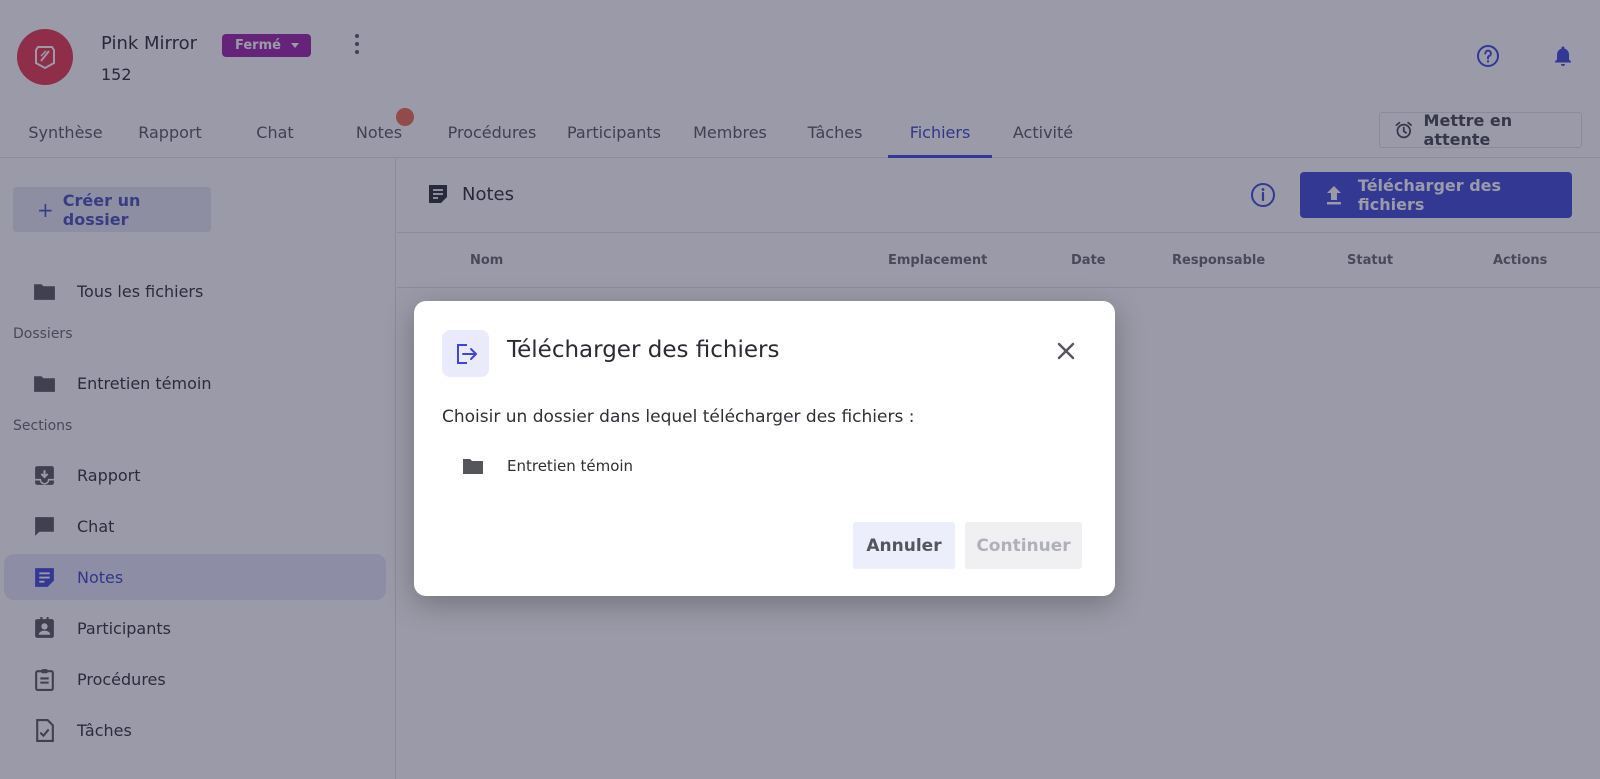  I want to click on folder-icon, so click(473, 466).